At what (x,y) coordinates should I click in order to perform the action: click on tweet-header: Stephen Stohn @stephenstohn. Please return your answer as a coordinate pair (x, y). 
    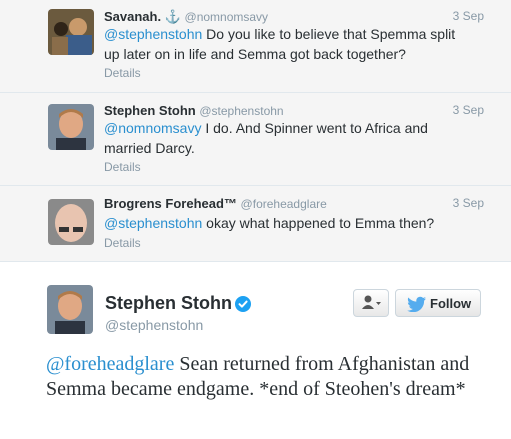
    Looking at the image, I should click on (194, 110).